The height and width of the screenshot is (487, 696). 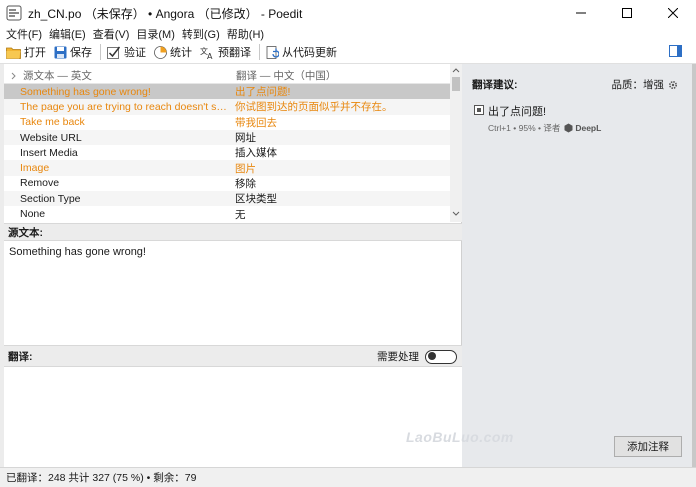 What do you see at coordinates (245, 183) in the screenshot?
I see `row-translation: 移除` at bounding box center [245, 183].